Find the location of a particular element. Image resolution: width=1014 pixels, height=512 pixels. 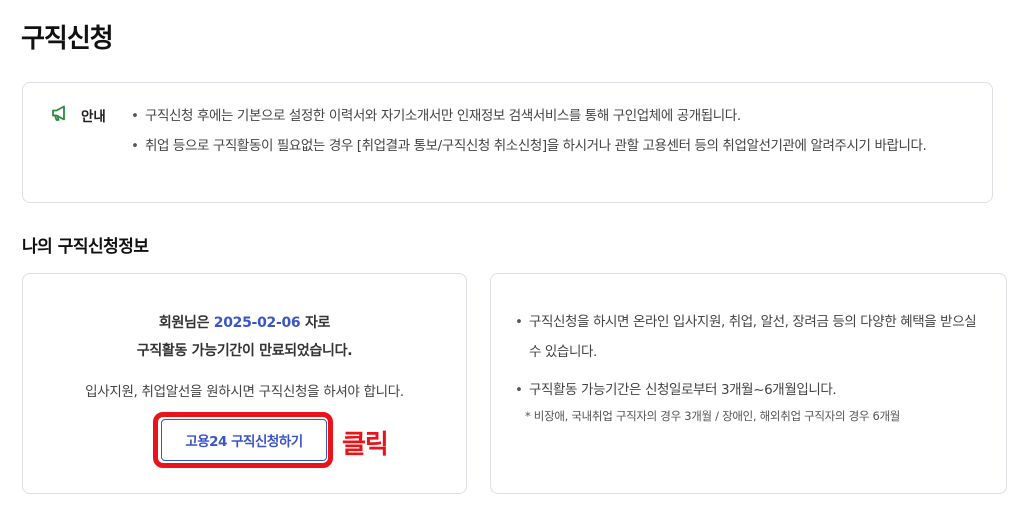

status-suffix: 자로 is located at coordinates (317, 323).